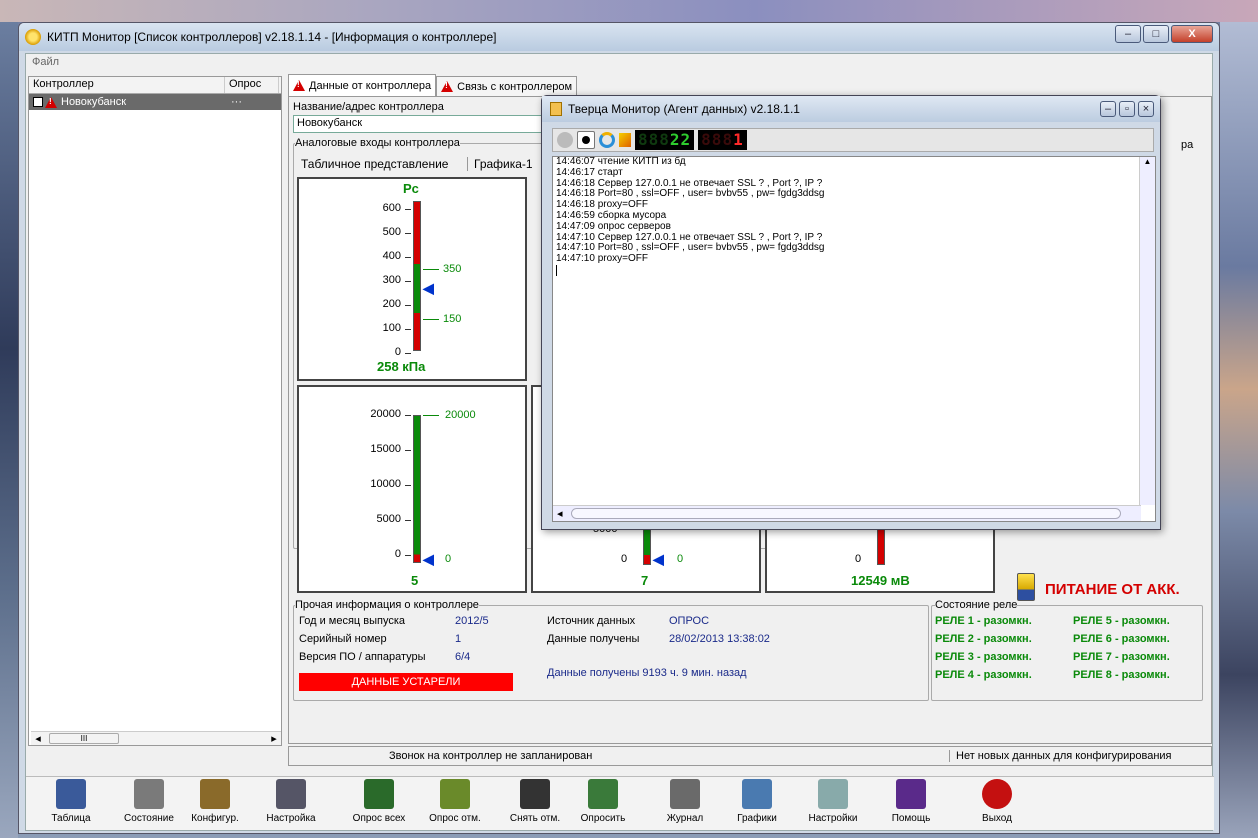 The height and width of the screenshot is (838, 1258). I want to click on col-controller: Контроллер, so click(127, 85).